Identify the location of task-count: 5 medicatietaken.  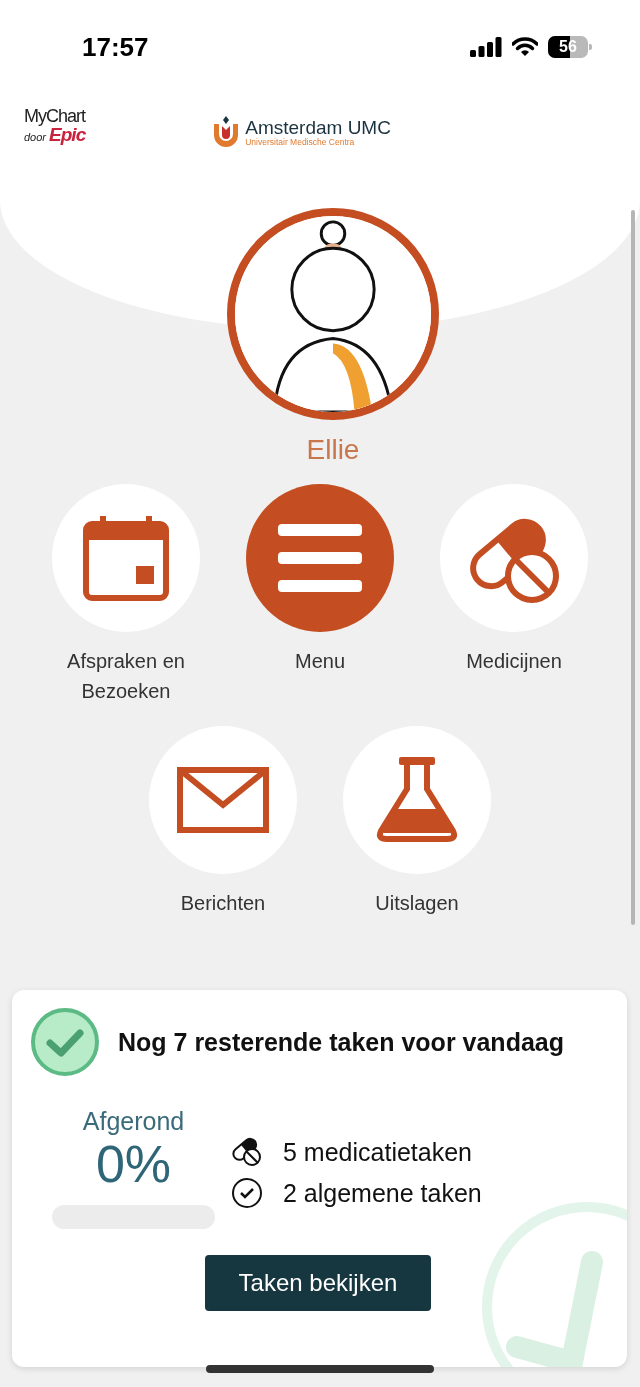
(377, 1152).